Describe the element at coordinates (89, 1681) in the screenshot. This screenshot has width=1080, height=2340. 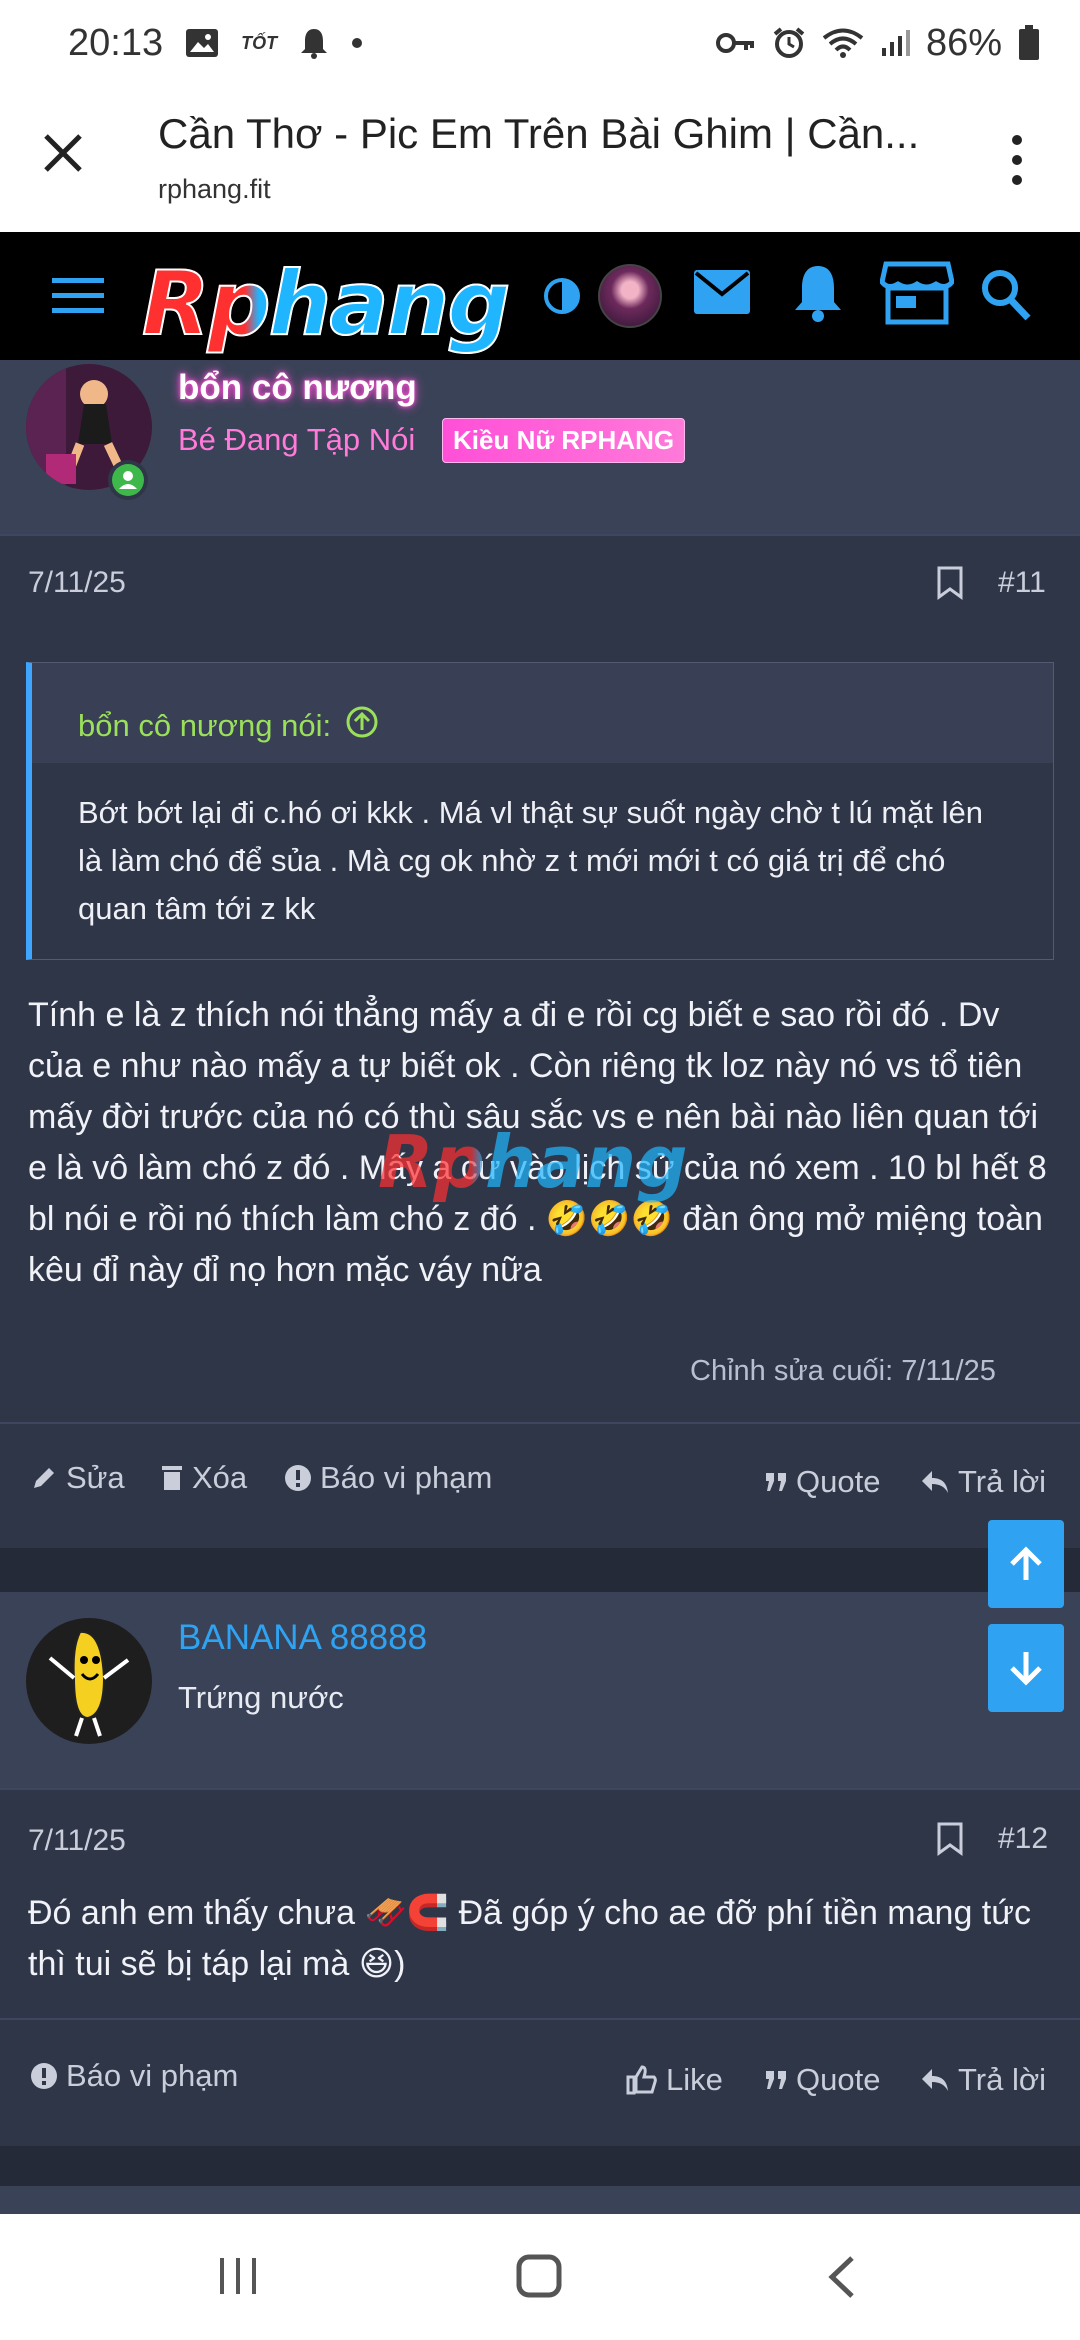
I see `post-12-avatar` at that location.